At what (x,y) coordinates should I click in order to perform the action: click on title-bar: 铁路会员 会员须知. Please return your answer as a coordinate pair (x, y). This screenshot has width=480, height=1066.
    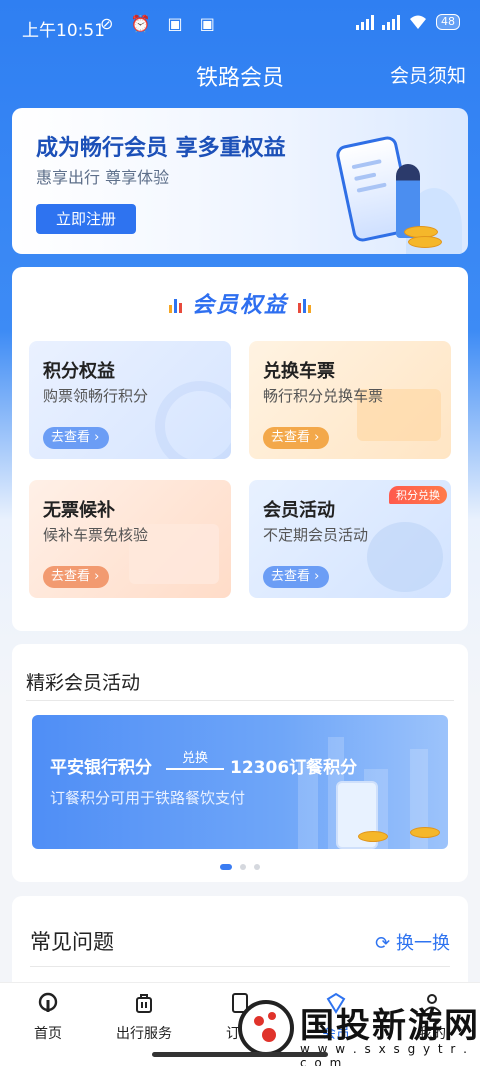
    Looking at the image, I should click on (240, 74).